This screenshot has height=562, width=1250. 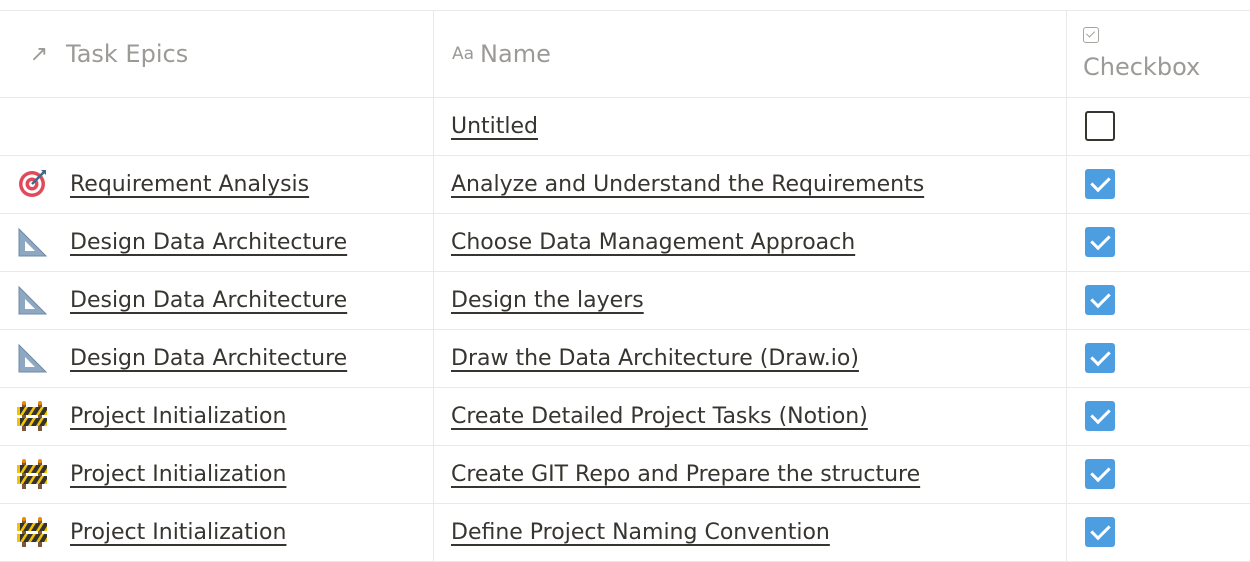 What do you see at coordinates (216, 126) in the screenshot?
I see `cell-task-epic` at bounding box center [216, 126].